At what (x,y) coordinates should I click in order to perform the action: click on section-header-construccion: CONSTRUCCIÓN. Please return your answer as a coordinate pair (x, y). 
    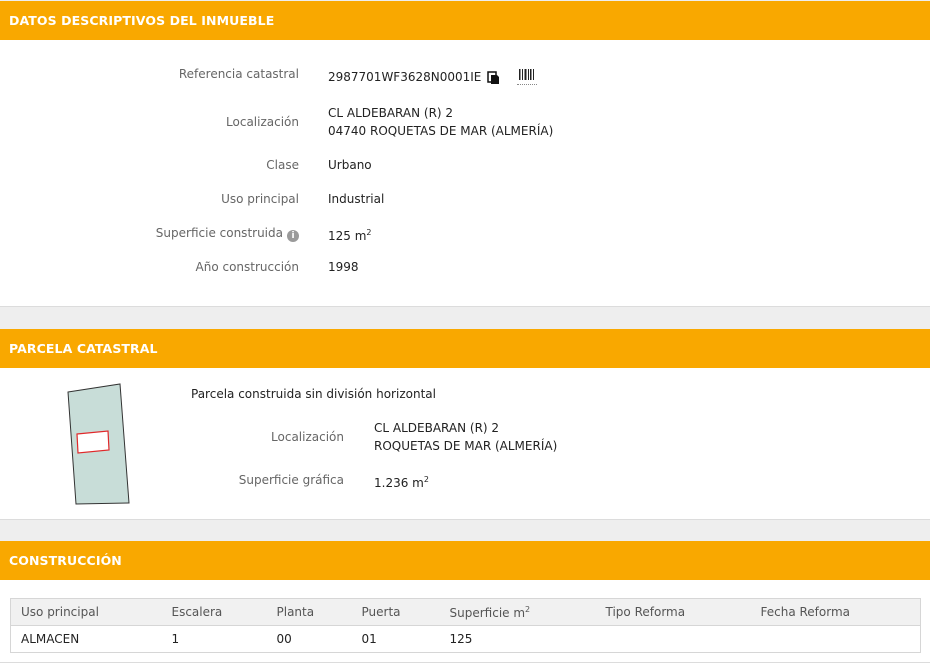
    Looking at the image, I should click on (465, 560).